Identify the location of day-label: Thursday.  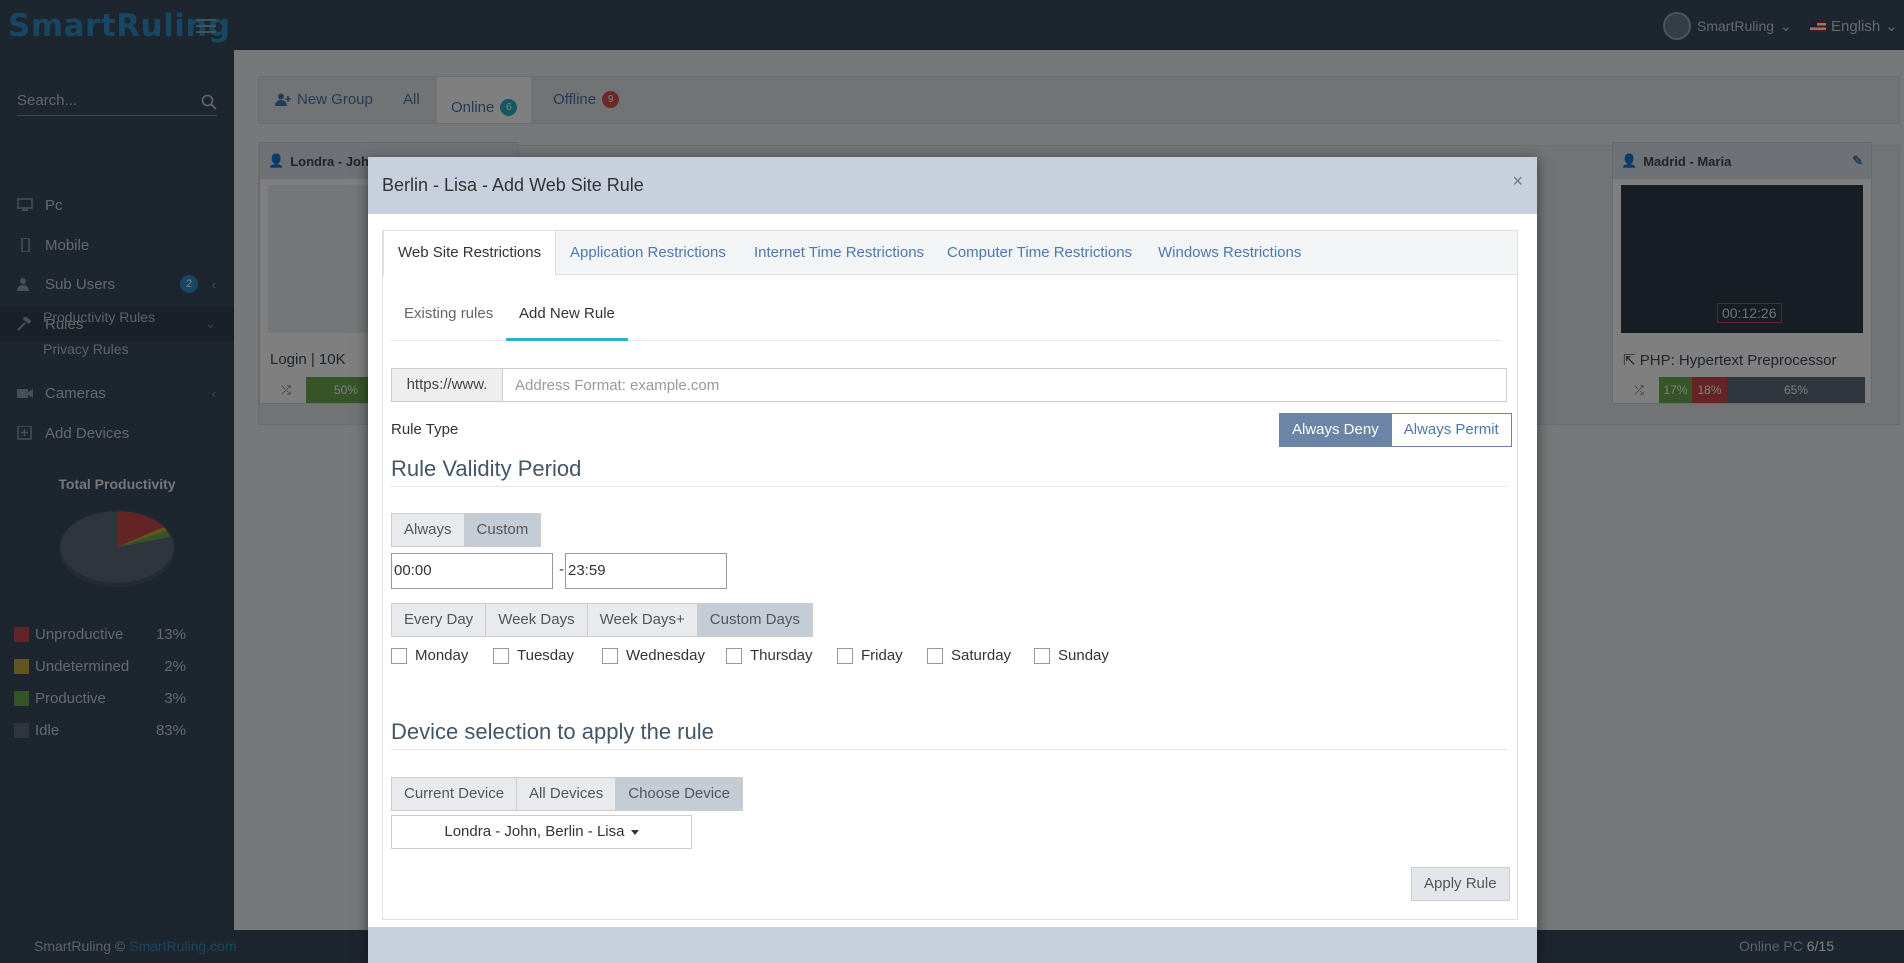
(781, 655).